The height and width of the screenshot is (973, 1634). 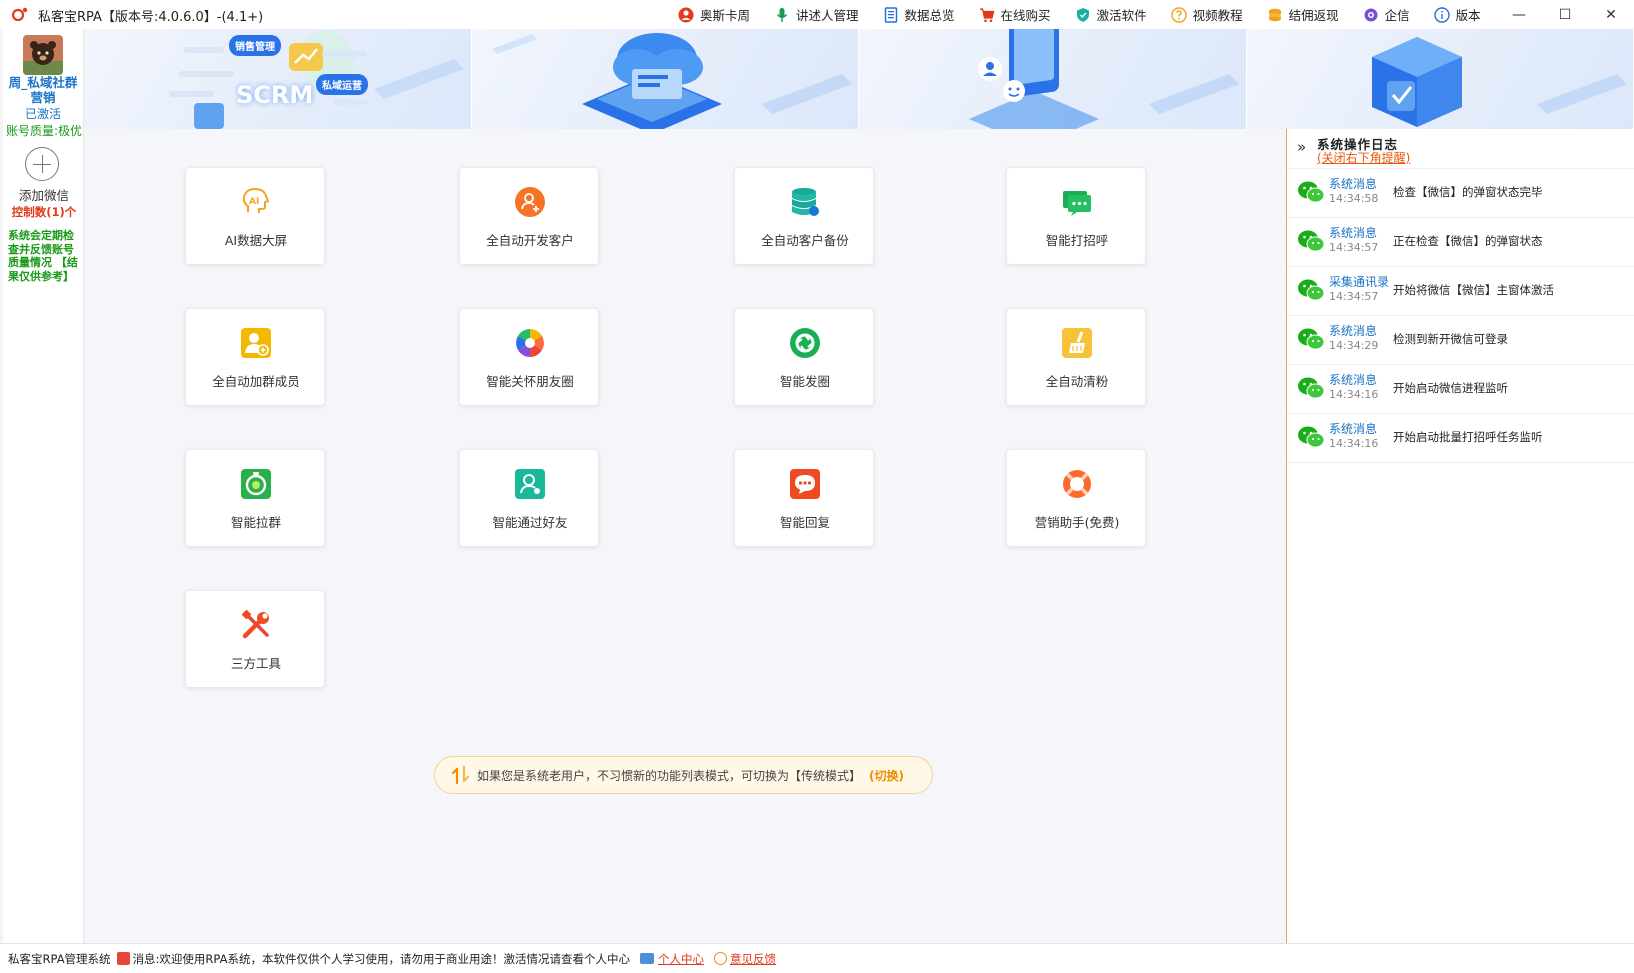 I want to click on feature-card-smart-moments-post: 智能发圈, so click(x=804, y=357).